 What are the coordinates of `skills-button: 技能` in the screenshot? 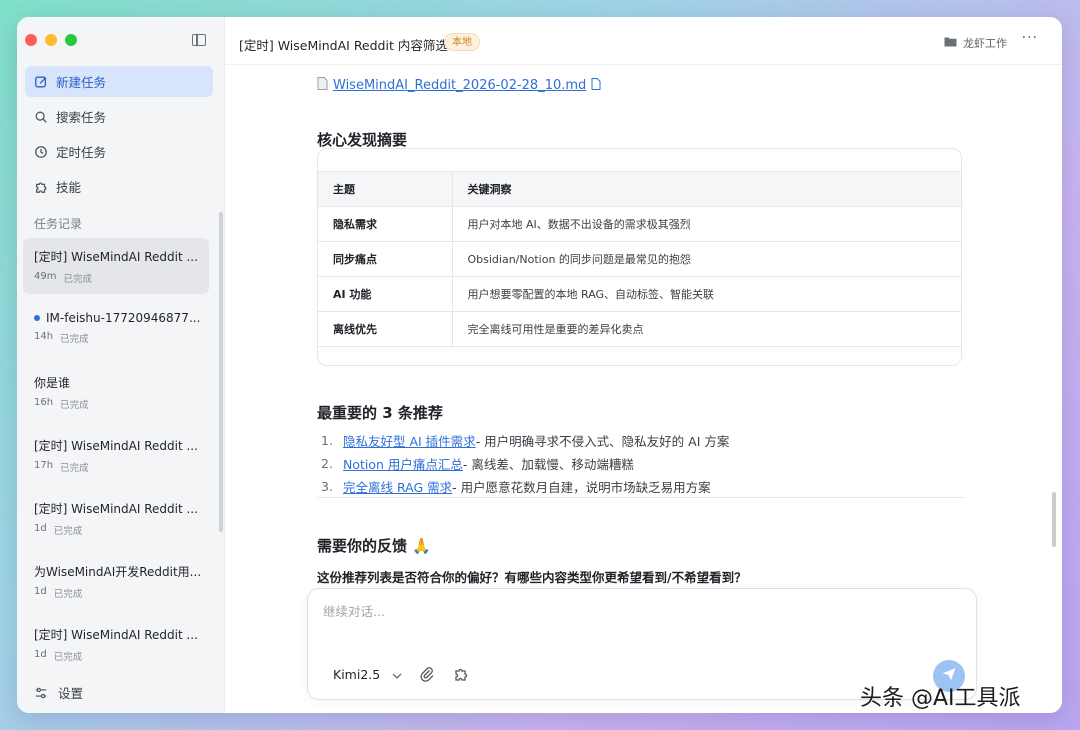 It's located at (119, 186).